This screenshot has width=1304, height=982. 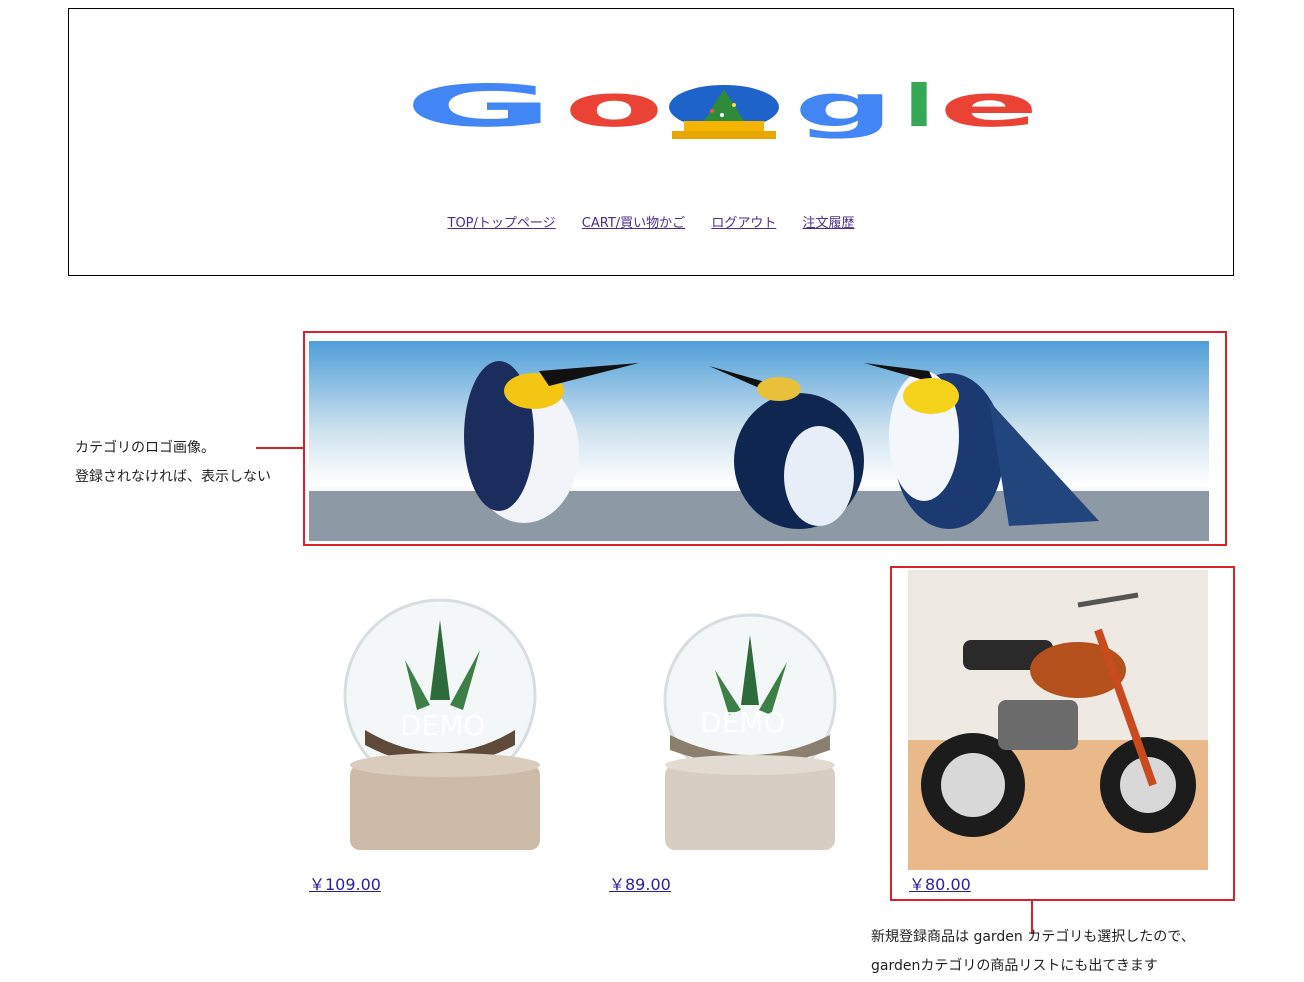 What do you see at coordinates (345, 883) in the screenshot?
I see `product-price-link: ￥109.00` at bounding box center [345, 883].